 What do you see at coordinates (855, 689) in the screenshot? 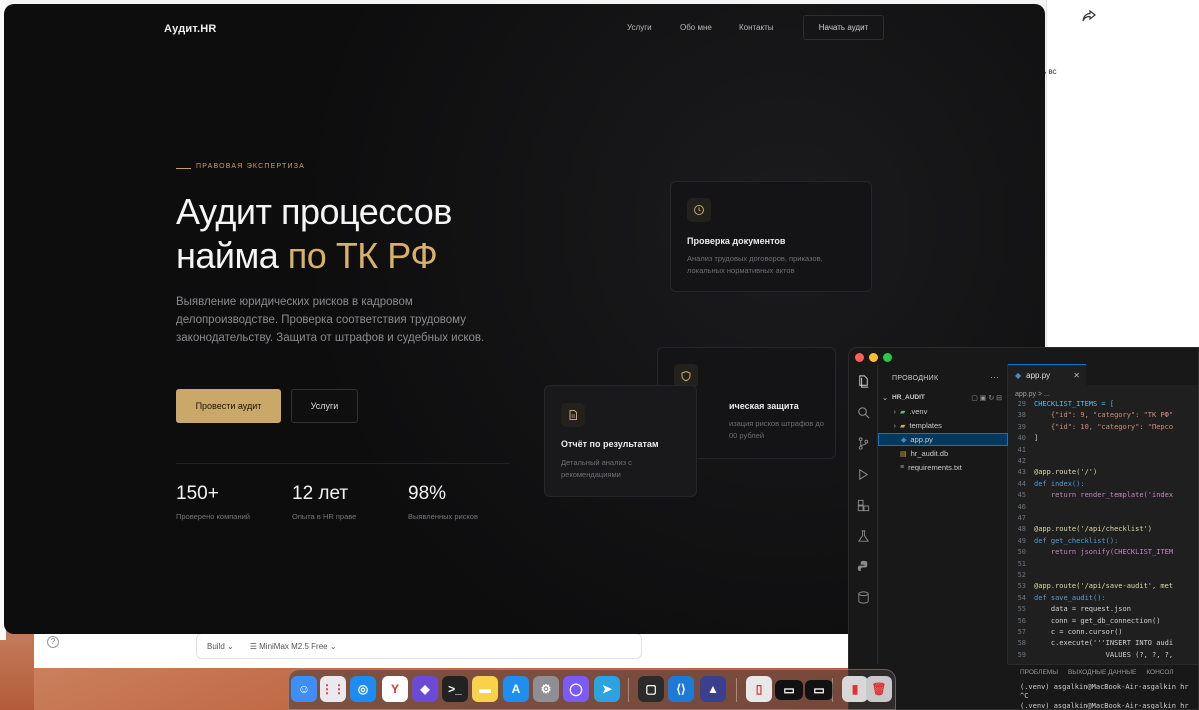
I see `dock-archive-icon: ▮` at bounding box center [855, 689].